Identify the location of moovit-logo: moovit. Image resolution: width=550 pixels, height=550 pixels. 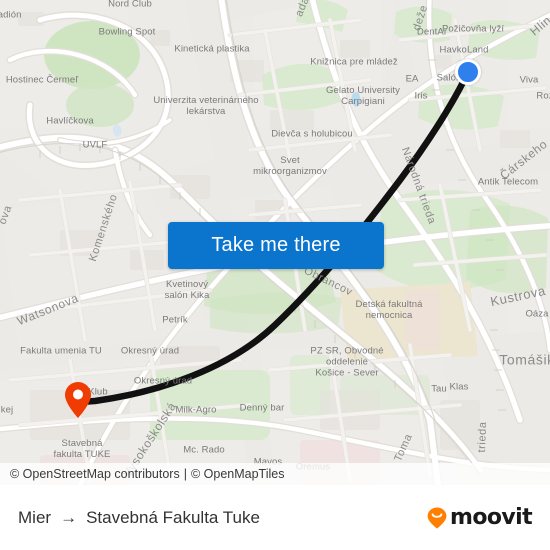
(479, 517).